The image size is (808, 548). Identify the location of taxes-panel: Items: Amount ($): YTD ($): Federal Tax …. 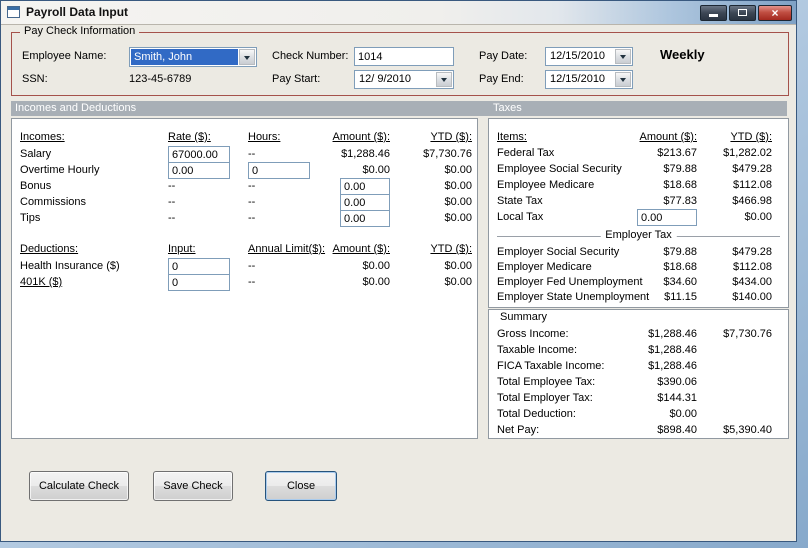
(638, 213).